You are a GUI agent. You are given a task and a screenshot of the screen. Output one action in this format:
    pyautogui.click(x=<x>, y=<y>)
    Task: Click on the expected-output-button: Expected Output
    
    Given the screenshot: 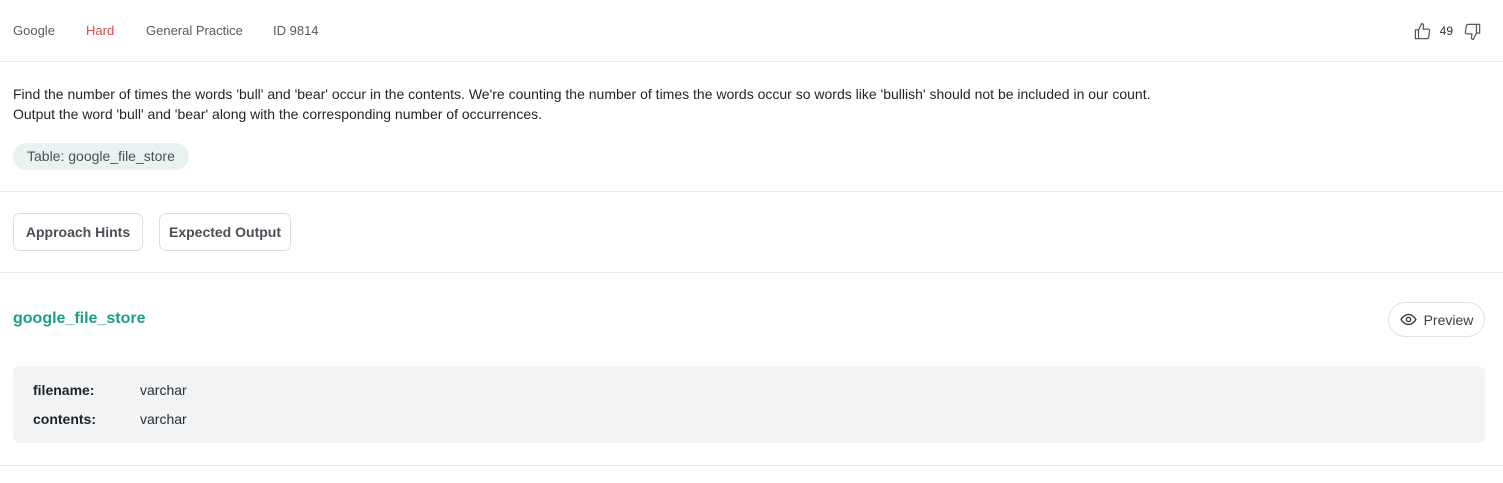 What is the action you would take?
    pyautogui.click(x=225, y=232)
    